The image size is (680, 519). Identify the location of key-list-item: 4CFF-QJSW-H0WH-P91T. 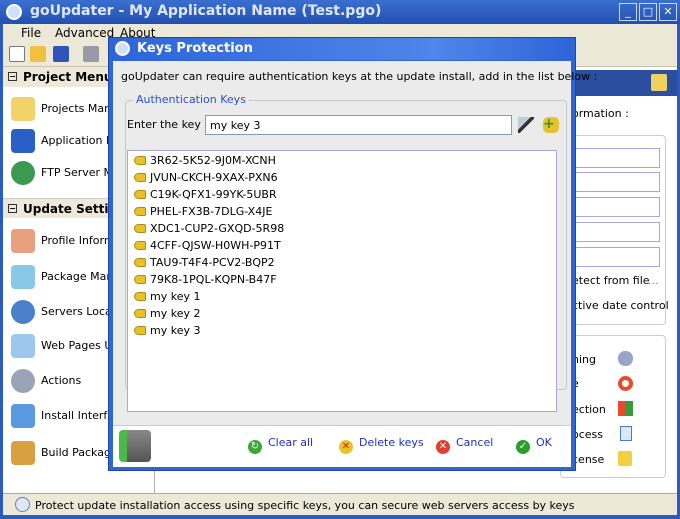
(207, 247).